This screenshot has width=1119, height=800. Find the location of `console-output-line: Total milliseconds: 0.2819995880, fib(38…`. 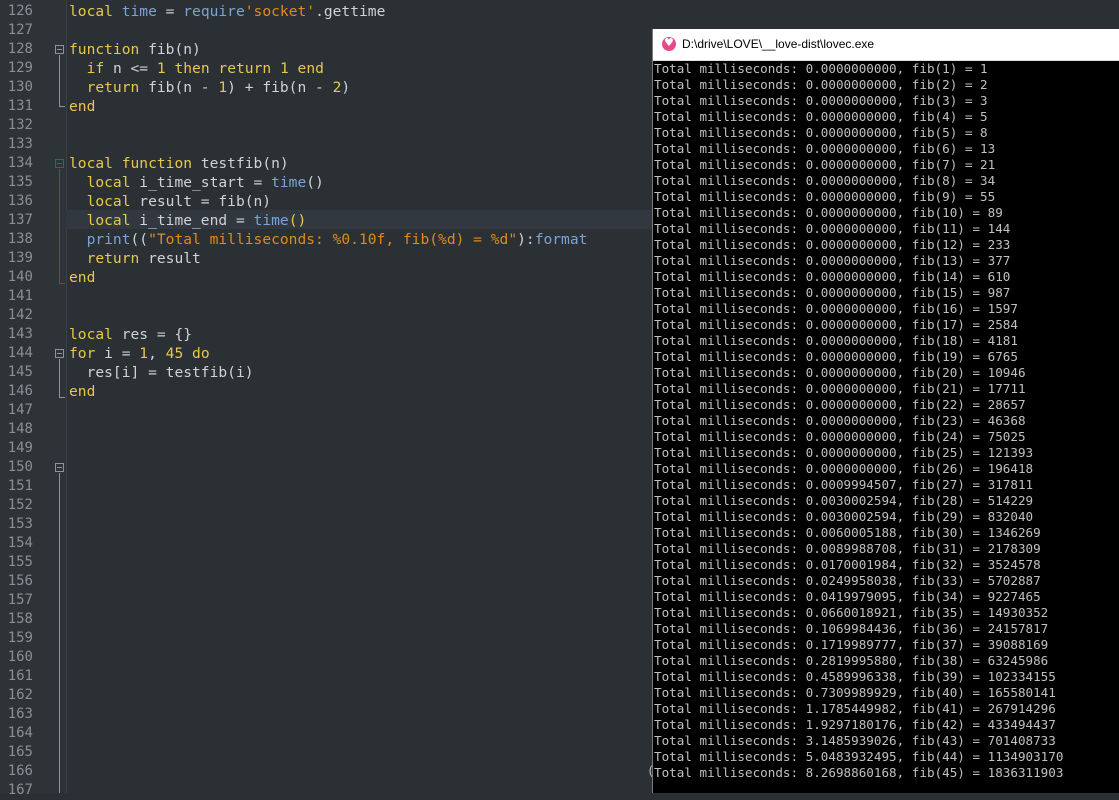

console-output-line: Total milliseconds: 0.2819995880, fib(38… is located at coordinates (851, 660).